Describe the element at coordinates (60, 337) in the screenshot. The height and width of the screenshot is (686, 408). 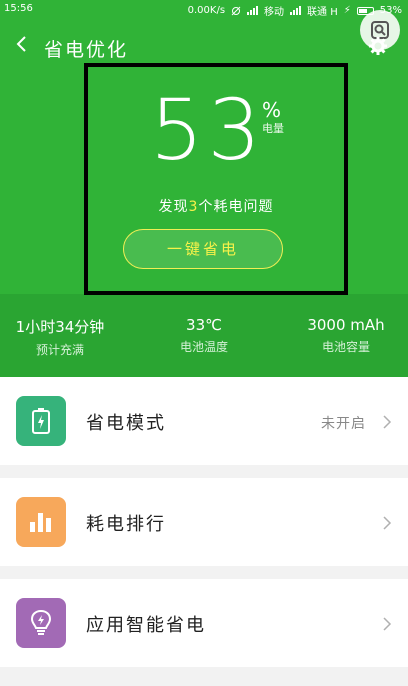
I see `stat-charge-time: 1小时34分钟 预计充满` at that location.